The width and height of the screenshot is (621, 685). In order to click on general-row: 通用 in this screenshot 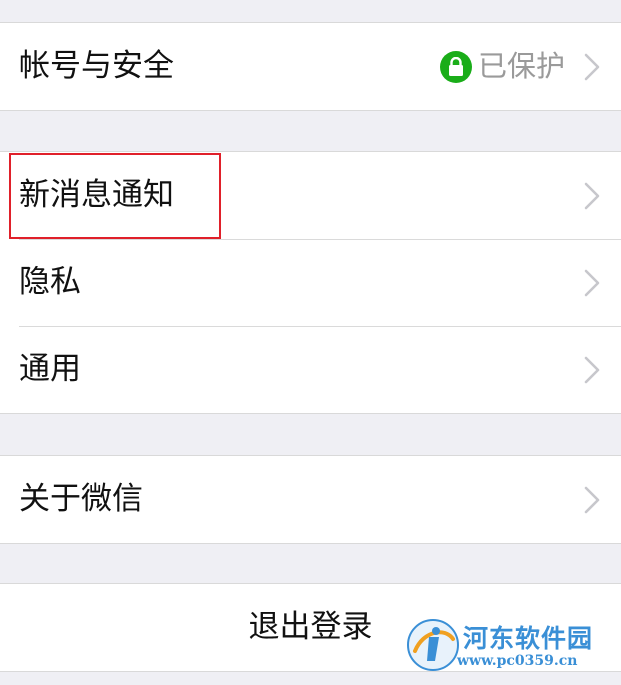, I will do `click(310, 369)`.